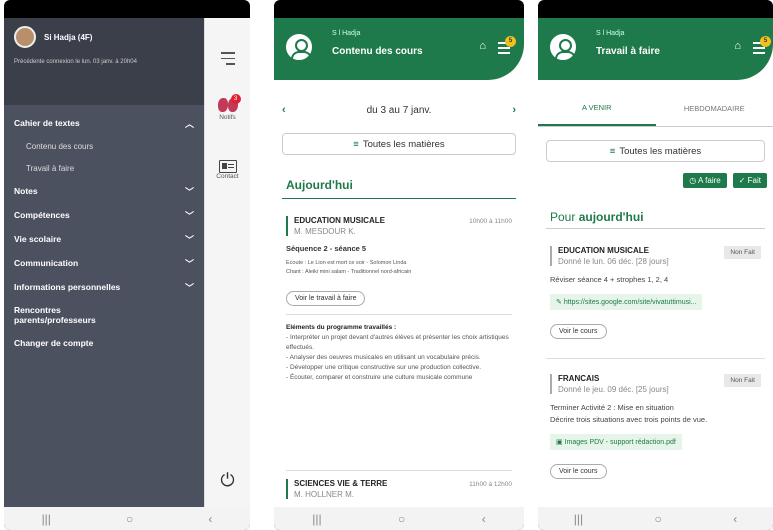 This screenshot has height=530, width=773. I want to click on filter-fait: ✓ Fait, so click(749, 180).